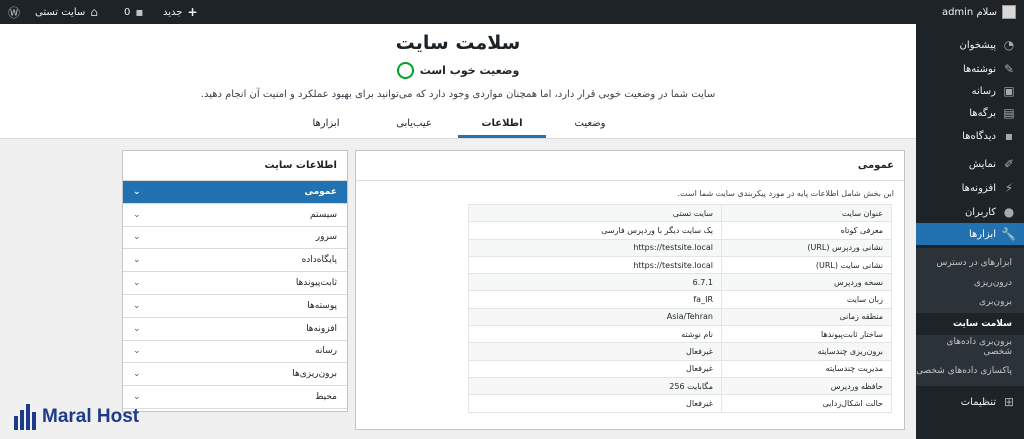  I want to click on table-row: معرفی کوتاه یک سایت دیگر با وردپرس فارسی, so click(680, 230).